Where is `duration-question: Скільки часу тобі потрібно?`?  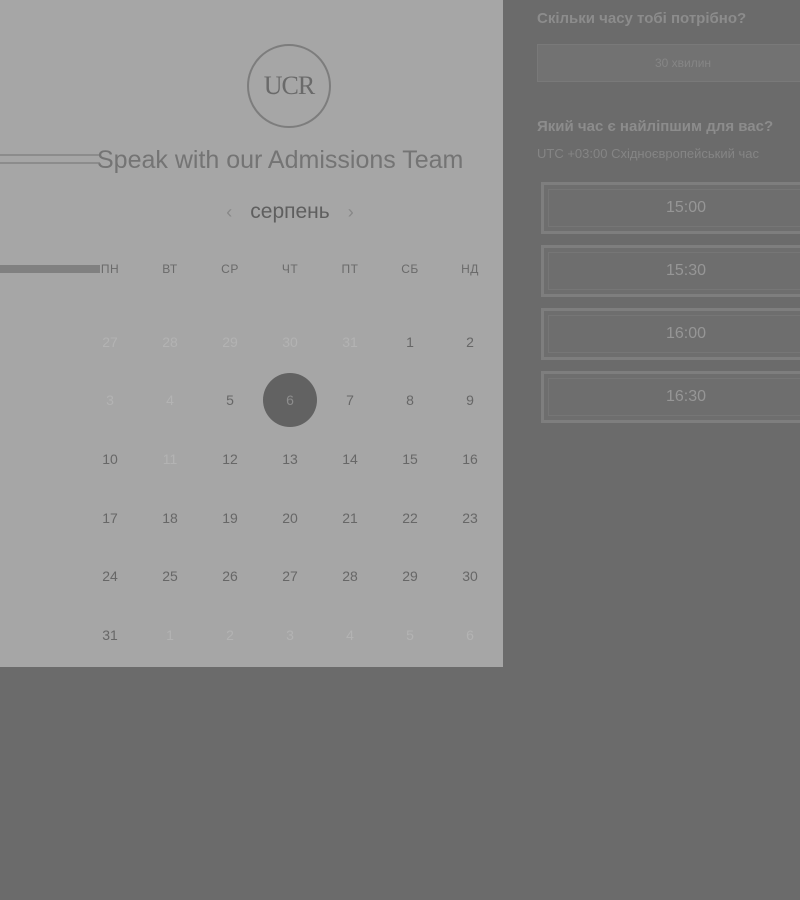 duration-question: Скільки часу тобі потрібно? is located at coordinates (642, 18).